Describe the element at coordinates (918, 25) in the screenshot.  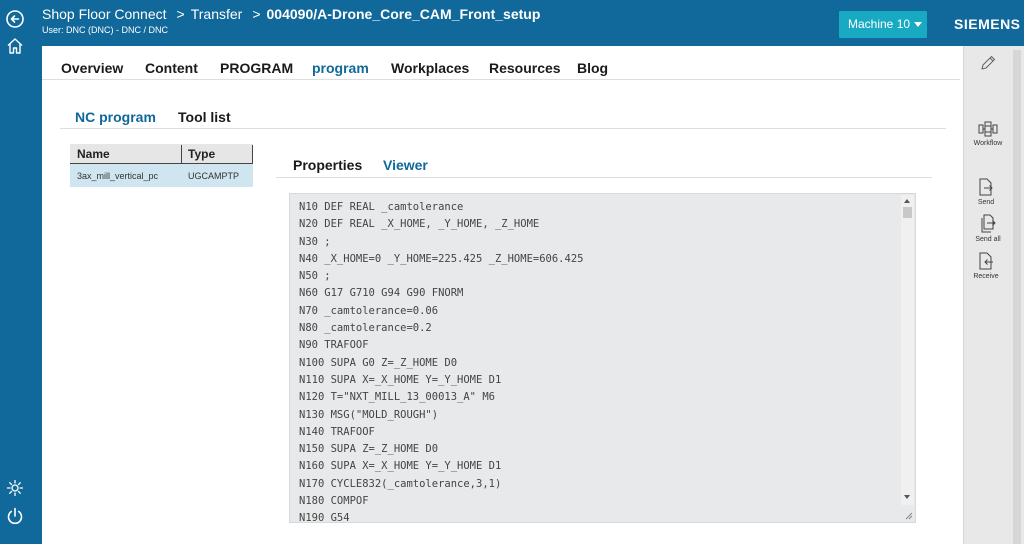
I see `caret-down-icon` at that location.